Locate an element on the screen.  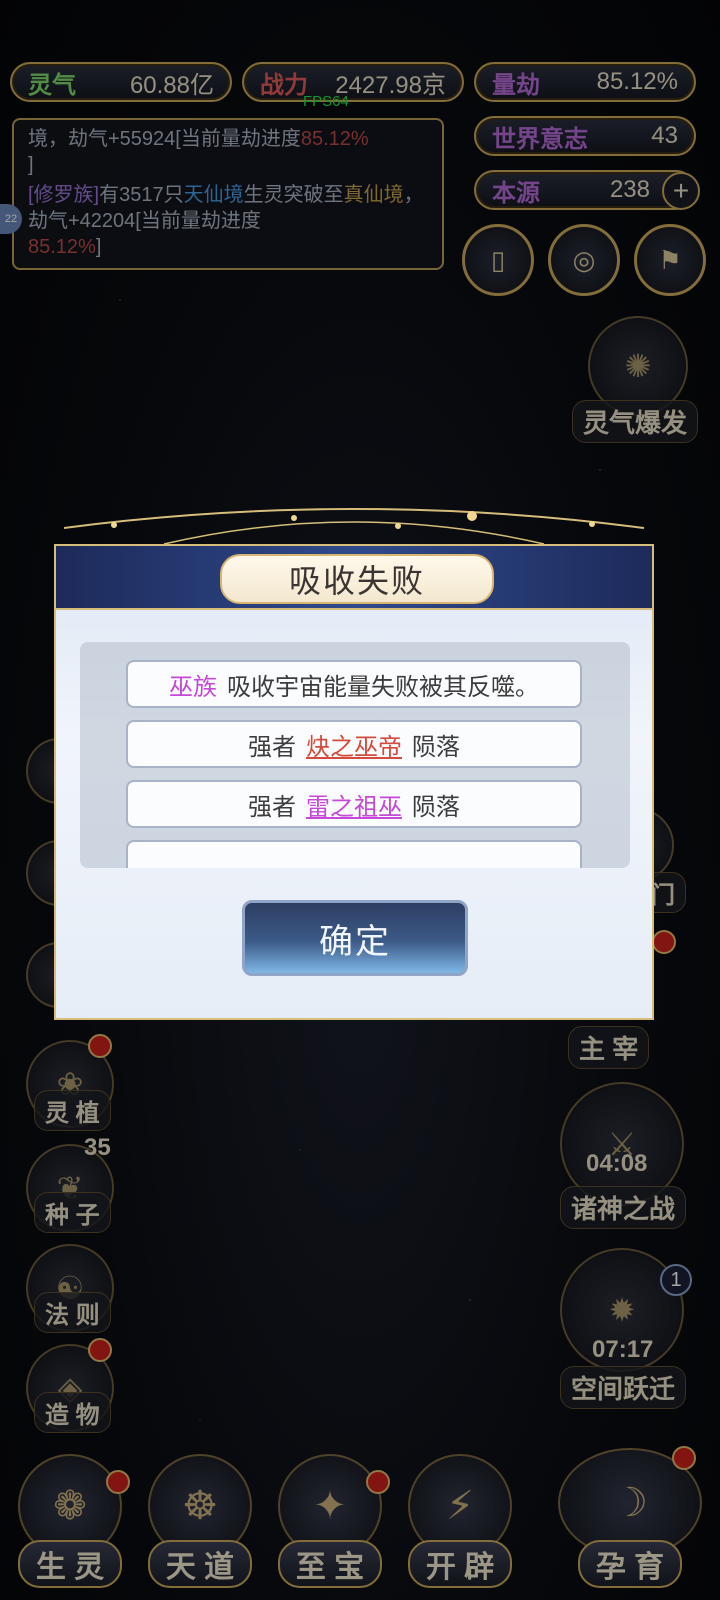
result-row: 强者 炔之巫帝 陨落 is located at coordinates (354, 744).